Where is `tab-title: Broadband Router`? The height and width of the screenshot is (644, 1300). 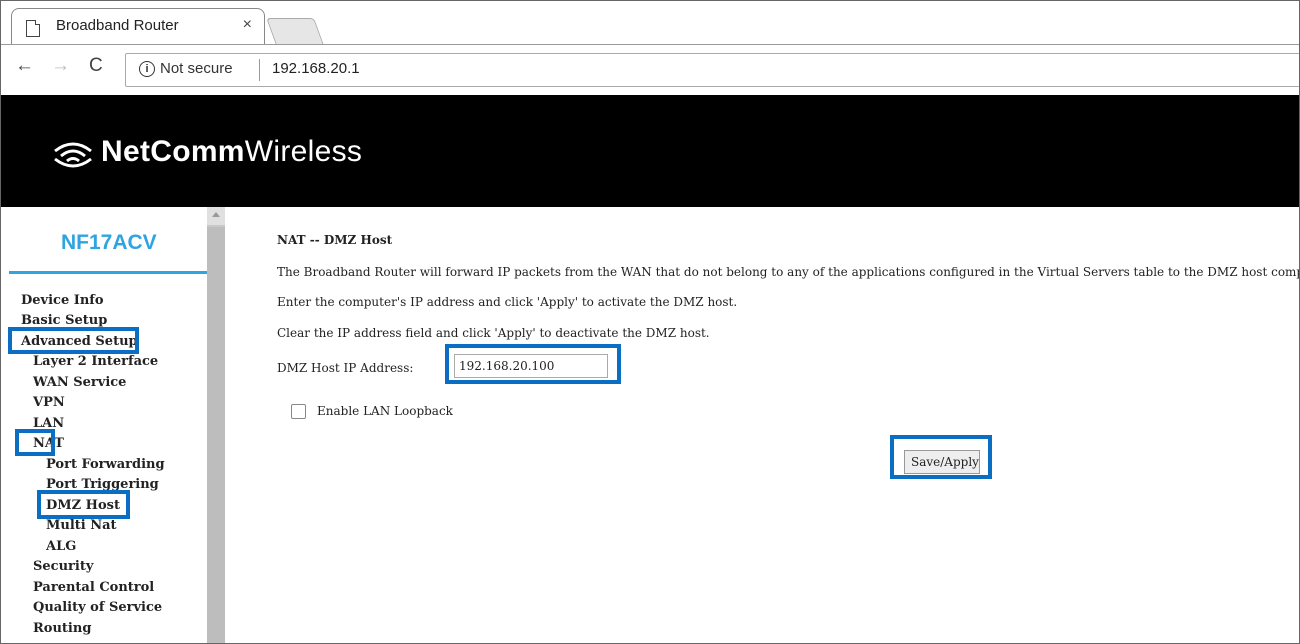
tab-title: Broadband Router is located at coordinates (117, 25).